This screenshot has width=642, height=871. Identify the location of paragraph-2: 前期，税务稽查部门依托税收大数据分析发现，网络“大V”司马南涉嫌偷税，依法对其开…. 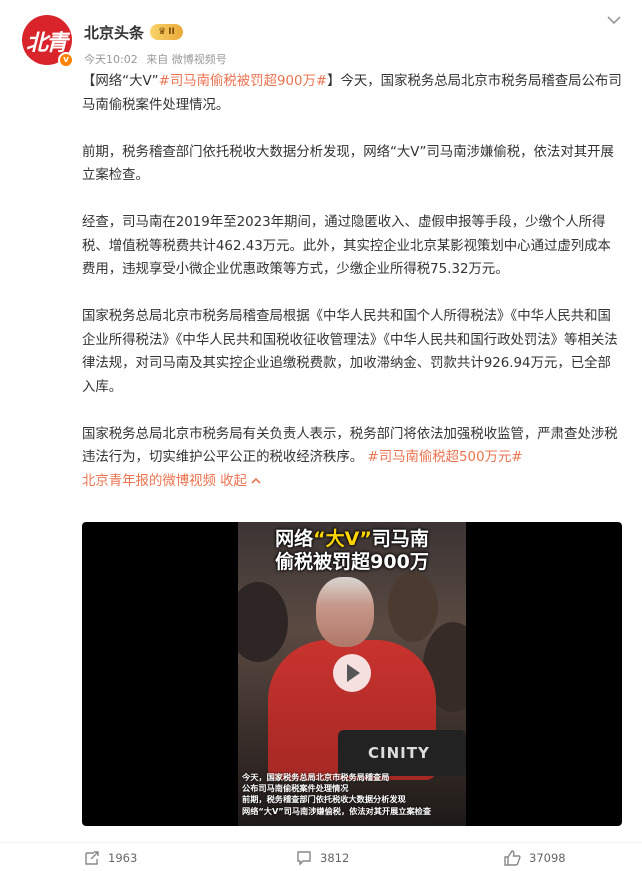
(348, 164).